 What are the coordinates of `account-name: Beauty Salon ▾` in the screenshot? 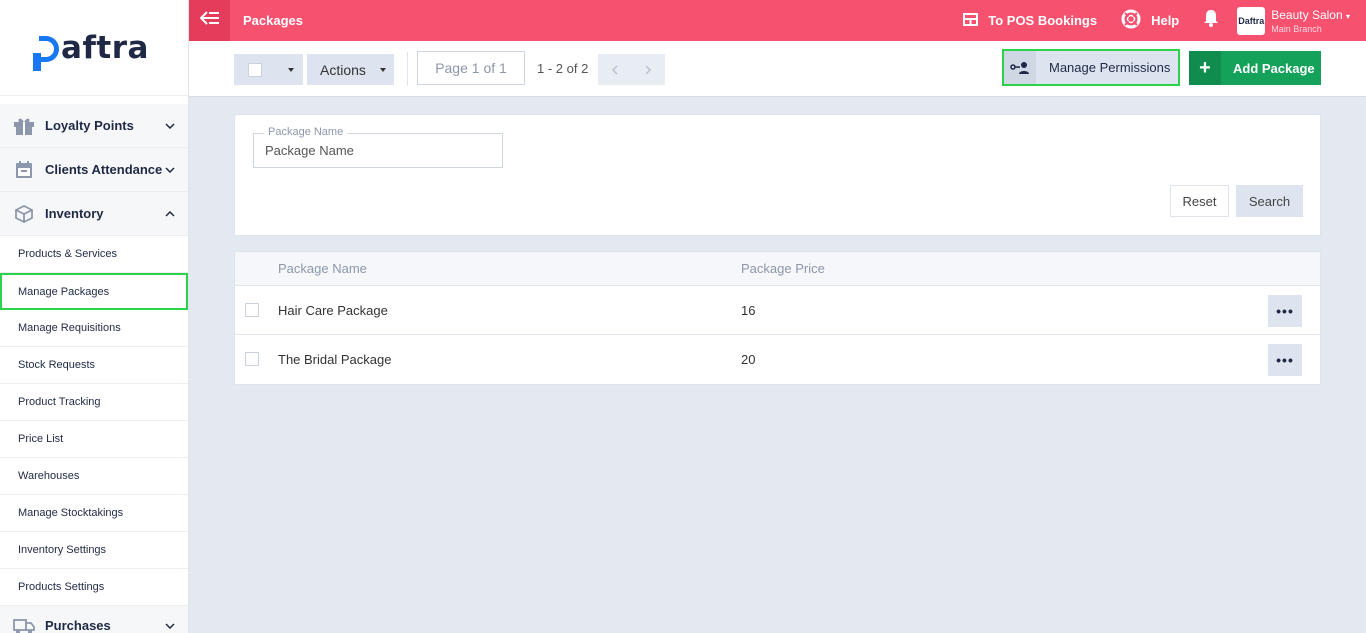 It's located at (1310, 14).